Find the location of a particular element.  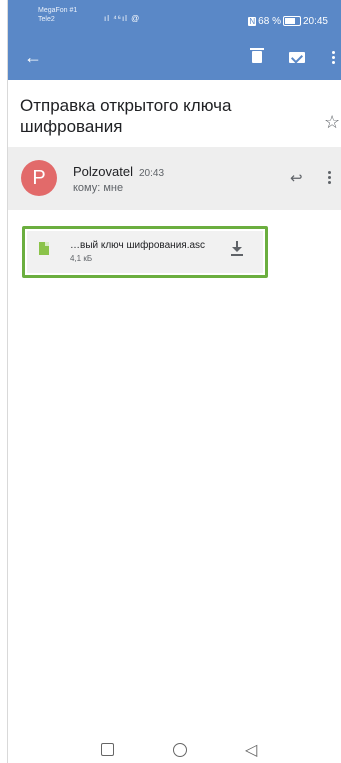

battery-icon is located at coordinates (291, 21).